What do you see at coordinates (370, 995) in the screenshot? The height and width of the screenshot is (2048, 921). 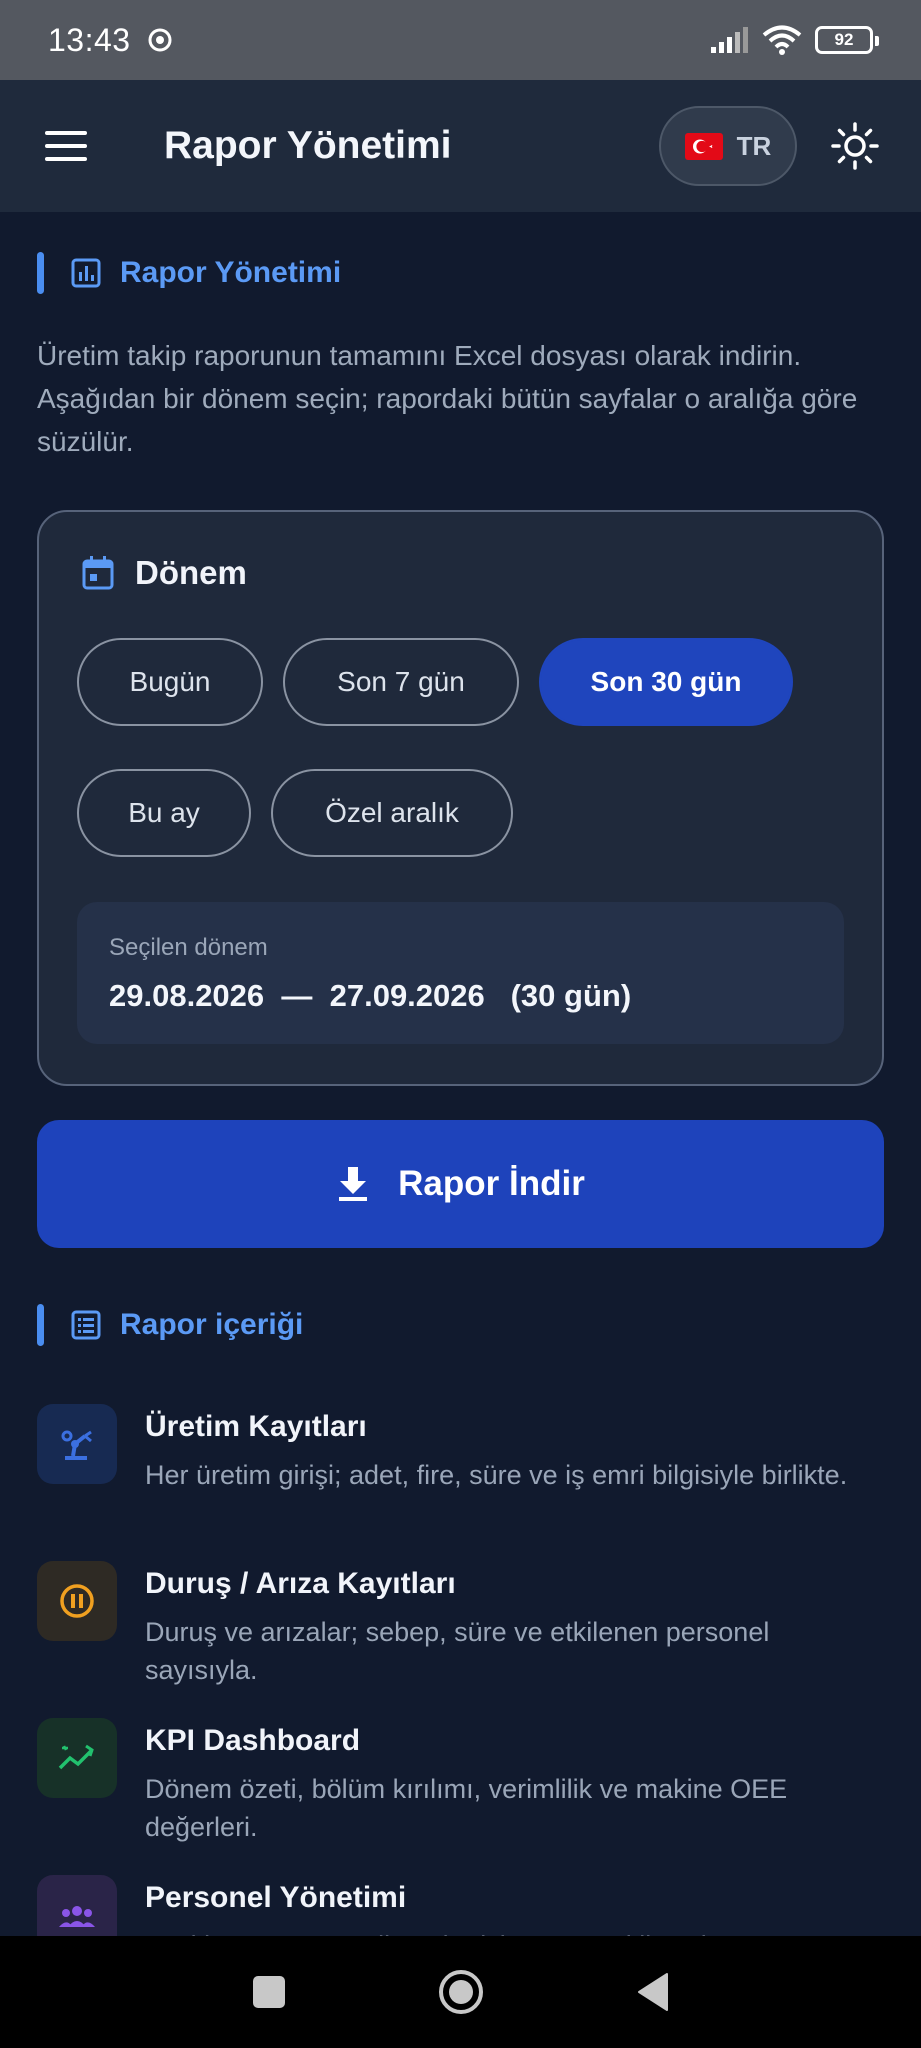 I see `selected-period-value: 29.08.2026 — 27.09.2026 (30 gün)` at bounding box center [370, 995].